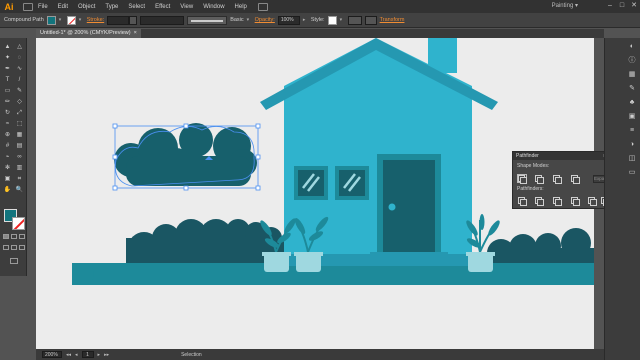 The width and height of the screenshot is (640, 360). Describe the element at coordinates (106, 355) in the screenshot. I see `last-artboard-icon: ▸▸` at that location.